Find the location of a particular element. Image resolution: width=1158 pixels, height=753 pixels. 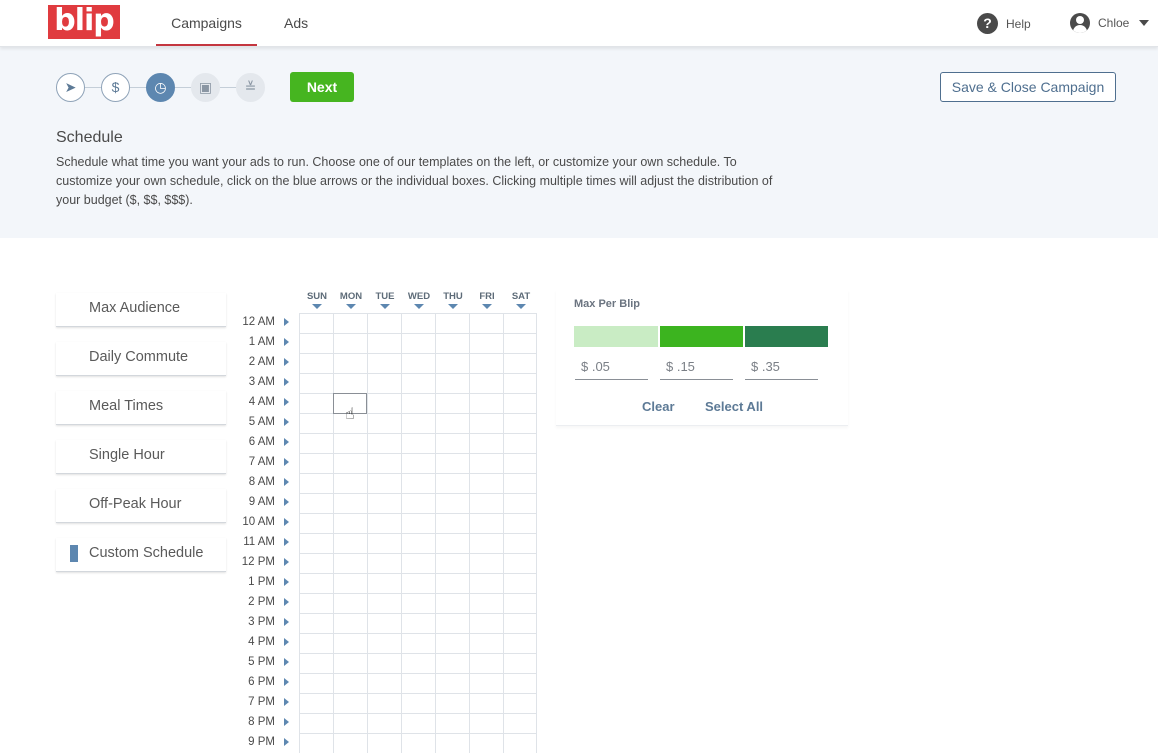

day-label: SAT is located at coordinates (521, 296).